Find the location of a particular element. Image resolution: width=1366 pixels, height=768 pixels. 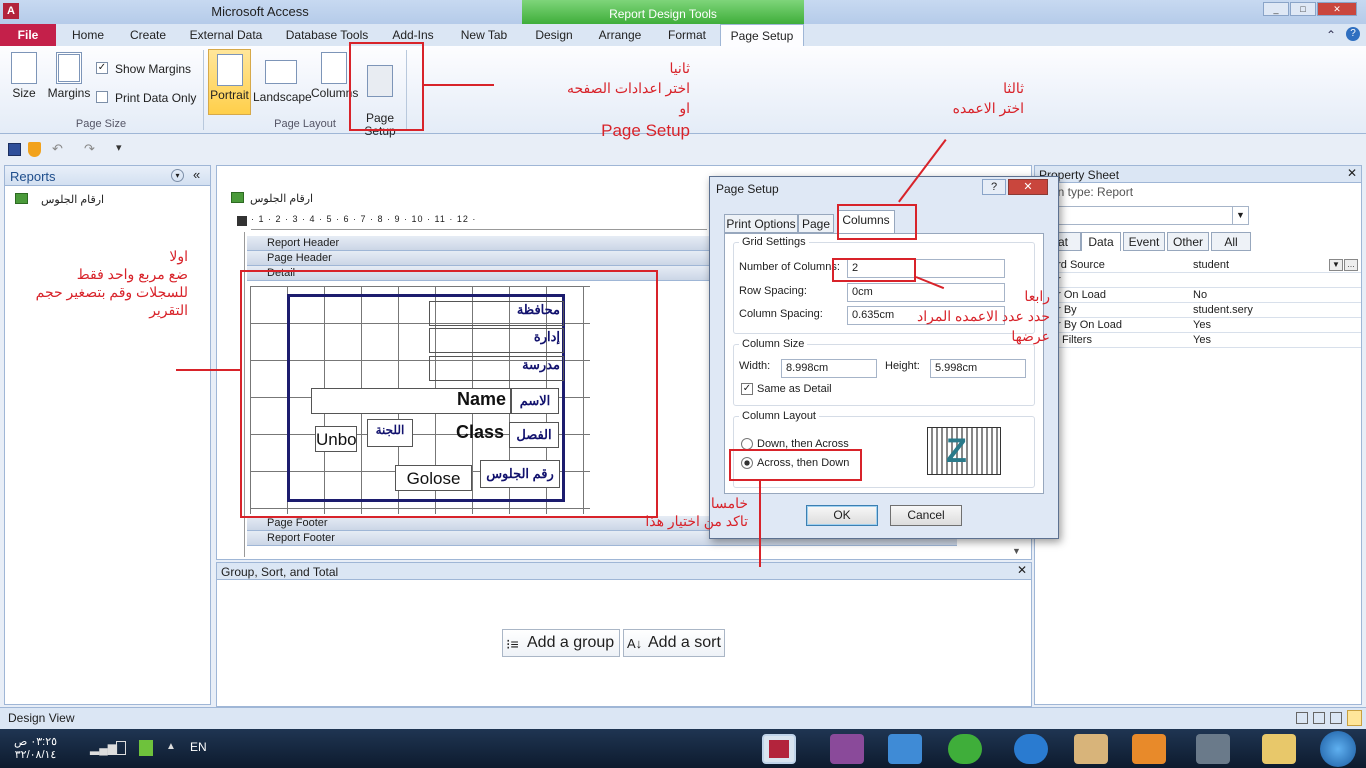

prop-tab-other: Other is located at coordinates (1188, 241).